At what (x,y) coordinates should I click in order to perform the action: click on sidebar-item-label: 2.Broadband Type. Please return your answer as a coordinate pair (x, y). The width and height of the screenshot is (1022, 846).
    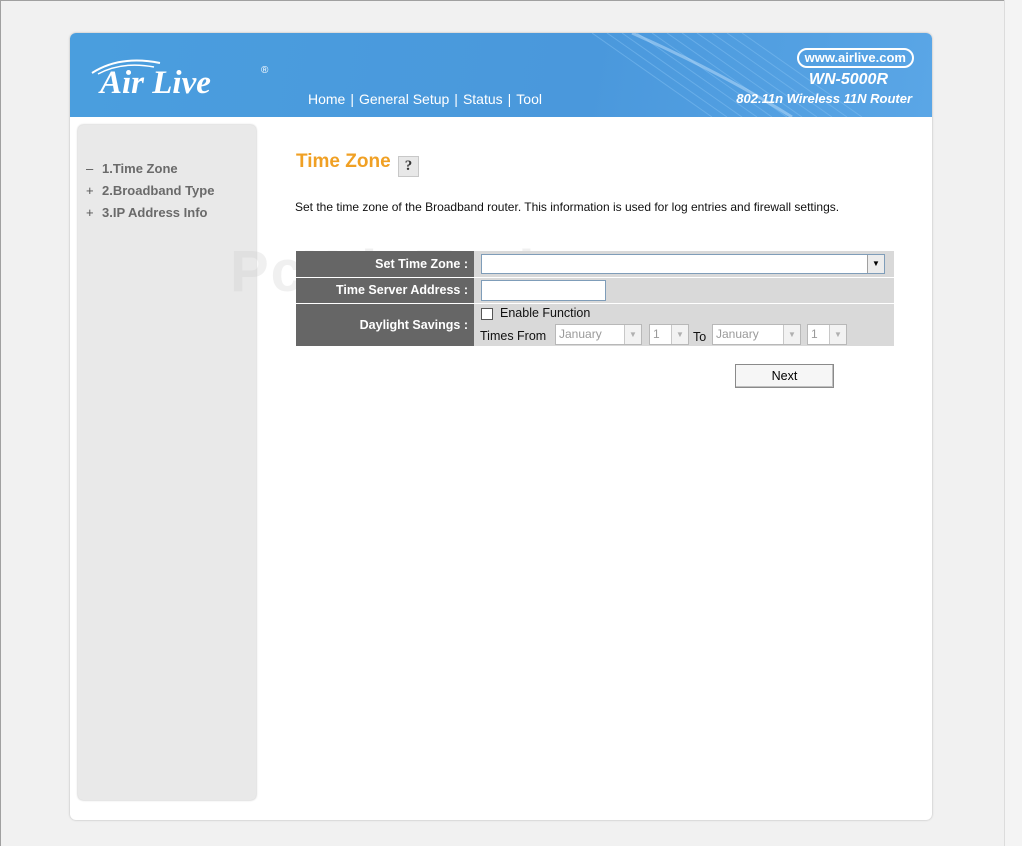
    Looking at the image, I should click on (158, 190).